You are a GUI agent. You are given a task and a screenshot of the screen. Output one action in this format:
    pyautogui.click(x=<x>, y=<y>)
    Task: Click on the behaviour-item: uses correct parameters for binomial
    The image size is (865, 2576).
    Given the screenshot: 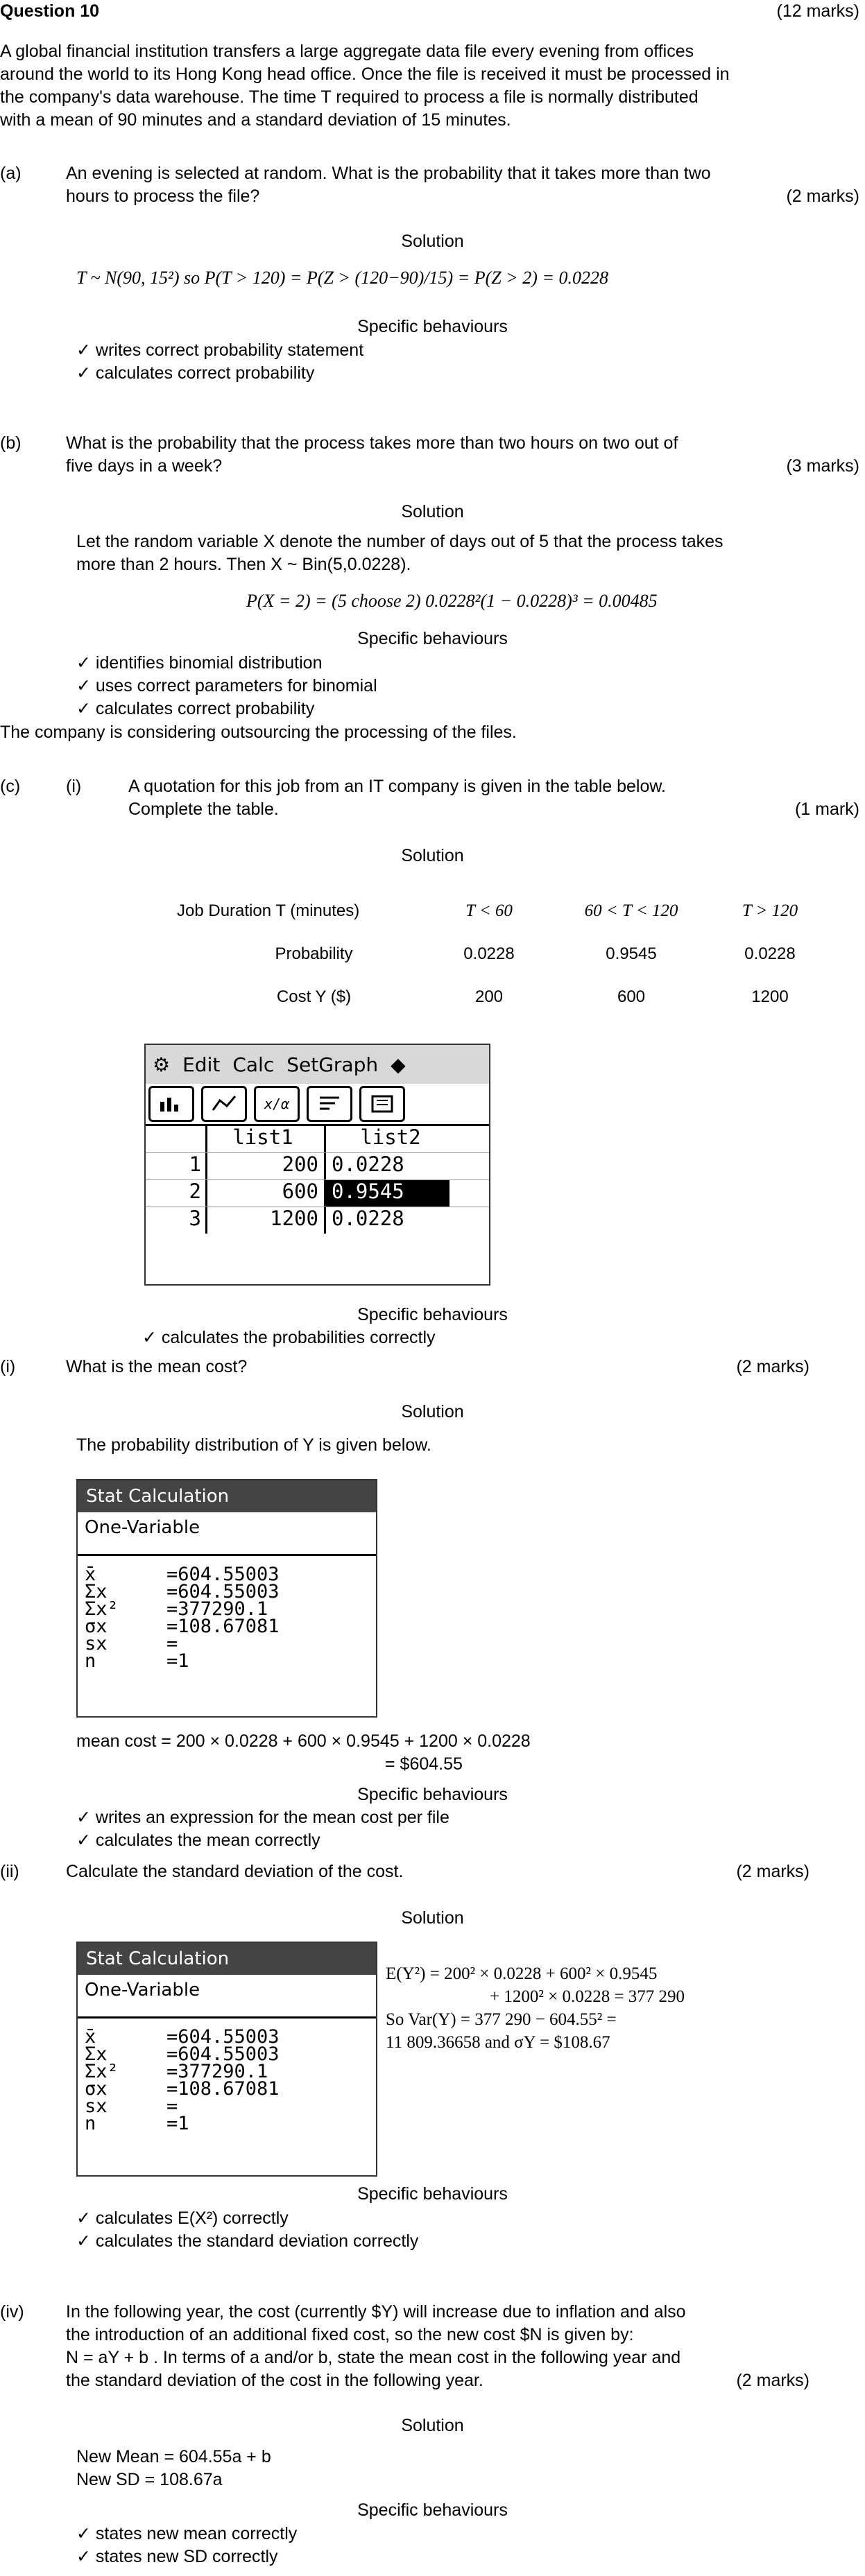 What is the action you would take?
    pyautogui.click(x=226, y=686)
    